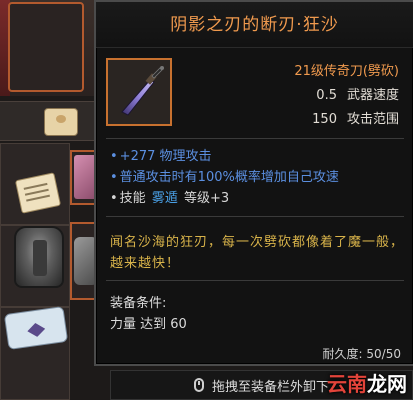 Image resolution: width=413 pixels, height=400 pixels. Describe the element at coordinates (206, 198) in the screenshot. I see `skill-level: 等级+3` at that location.